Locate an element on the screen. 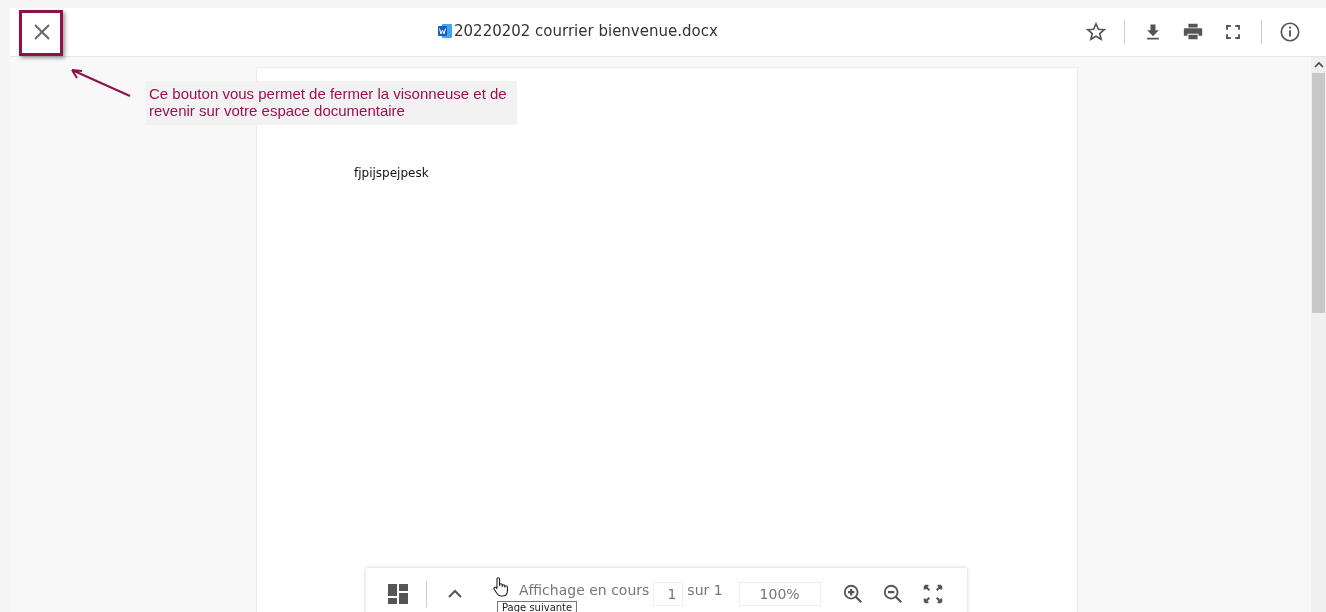 The height and width of the screenshot is (612, 1326). scroll-up-icon is located at coordinates (1318, 65).